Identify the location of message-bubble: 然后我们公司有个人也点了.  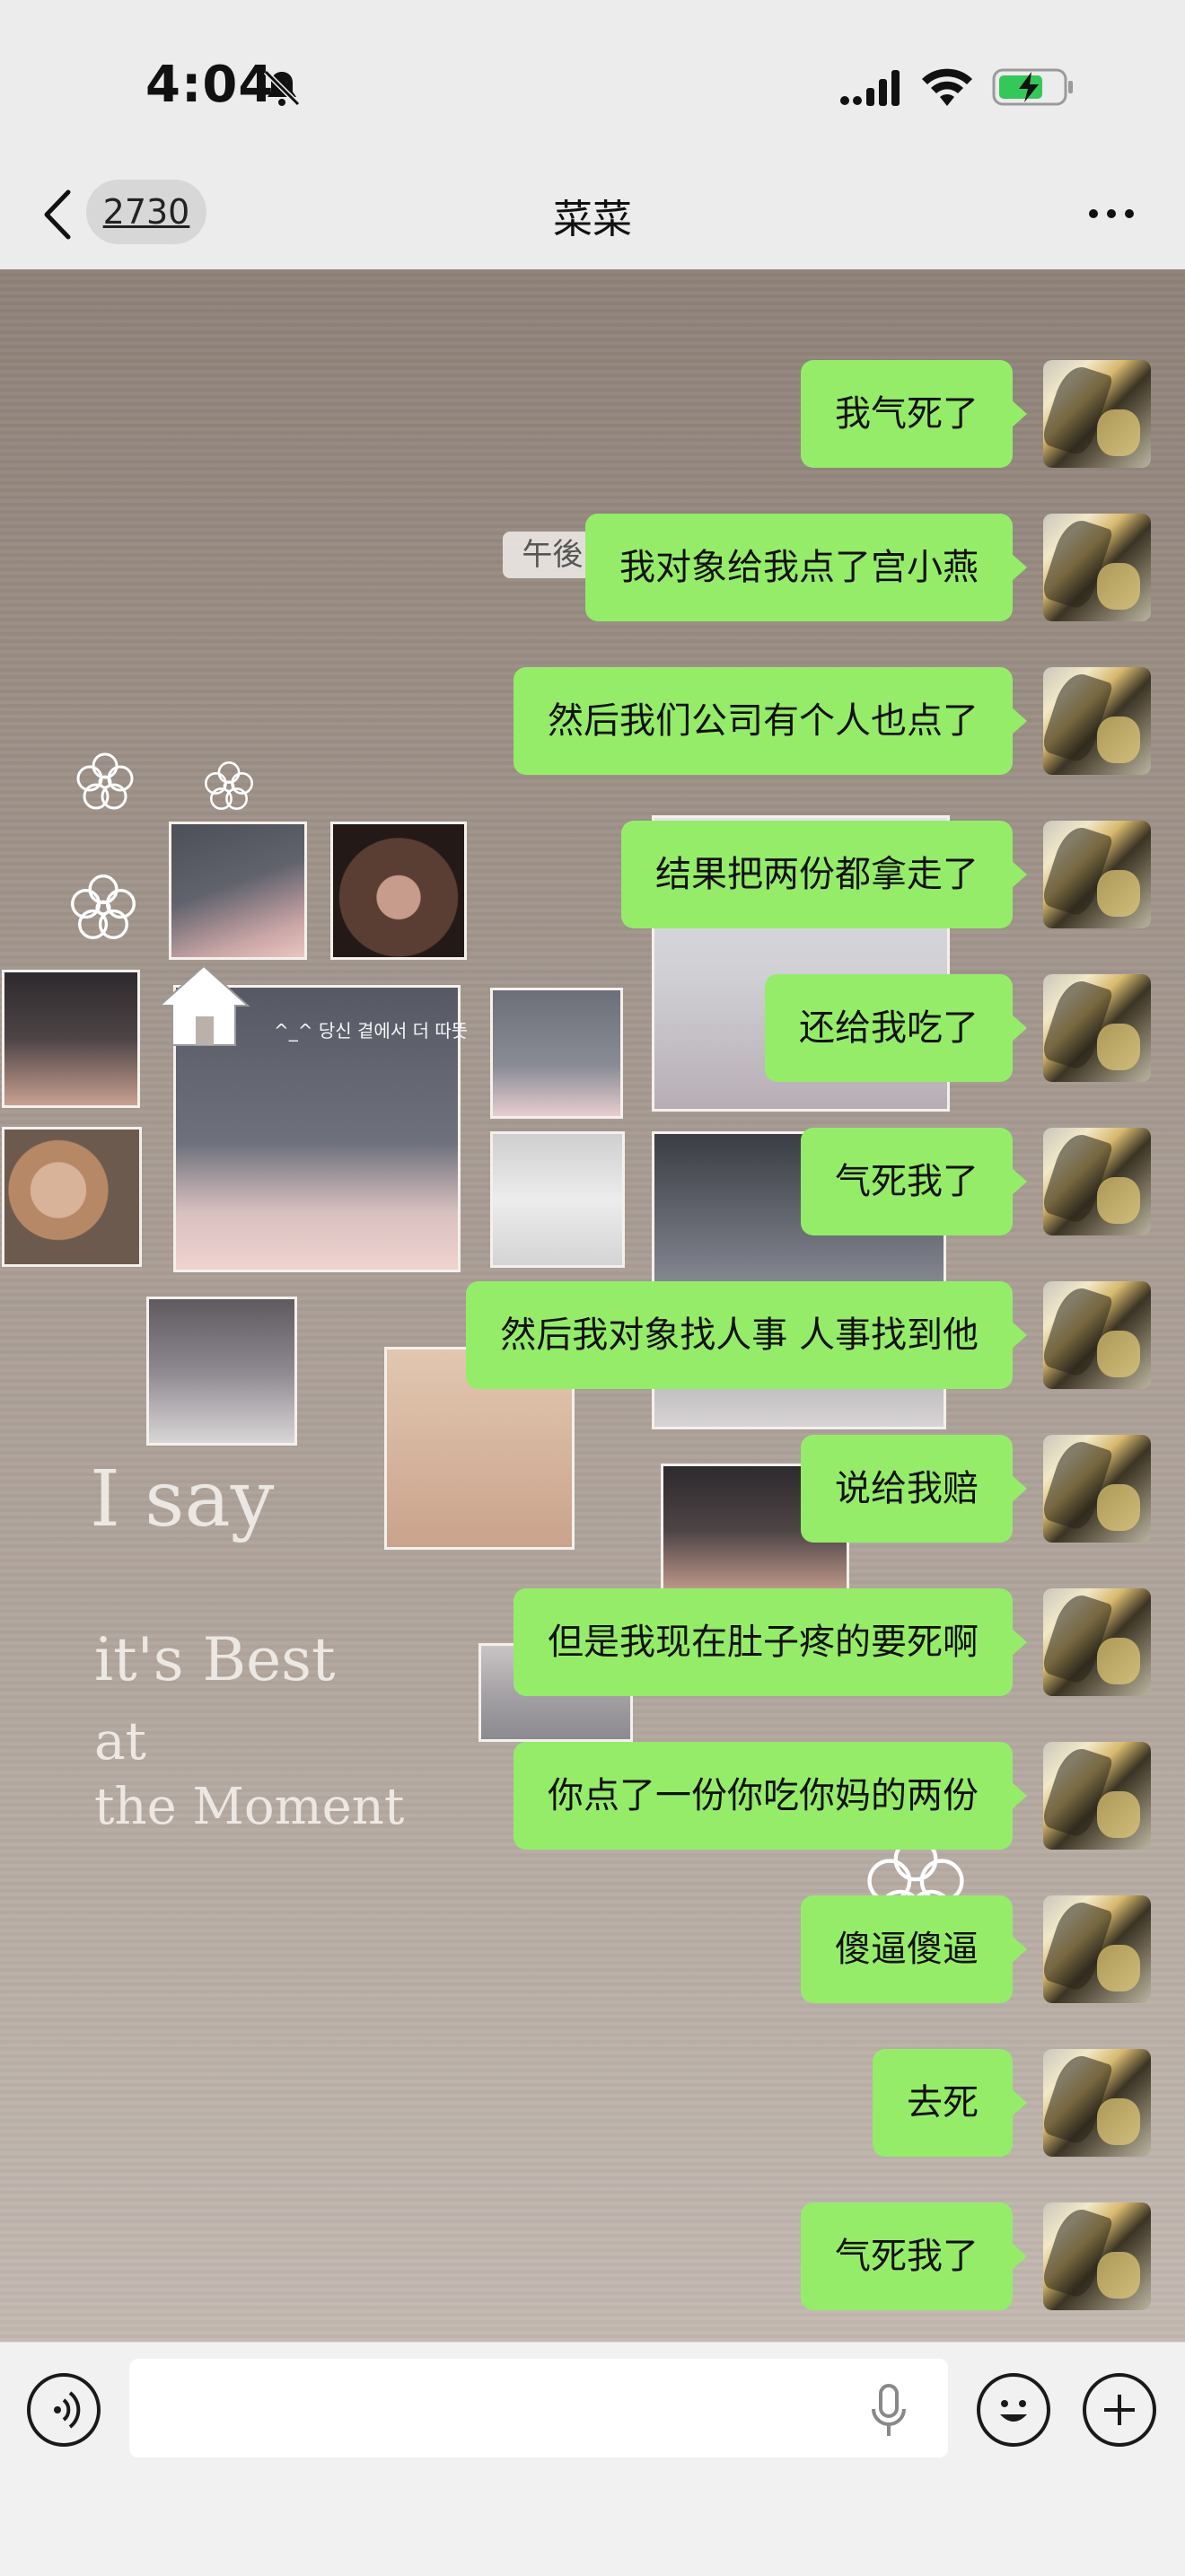
(770, 721).